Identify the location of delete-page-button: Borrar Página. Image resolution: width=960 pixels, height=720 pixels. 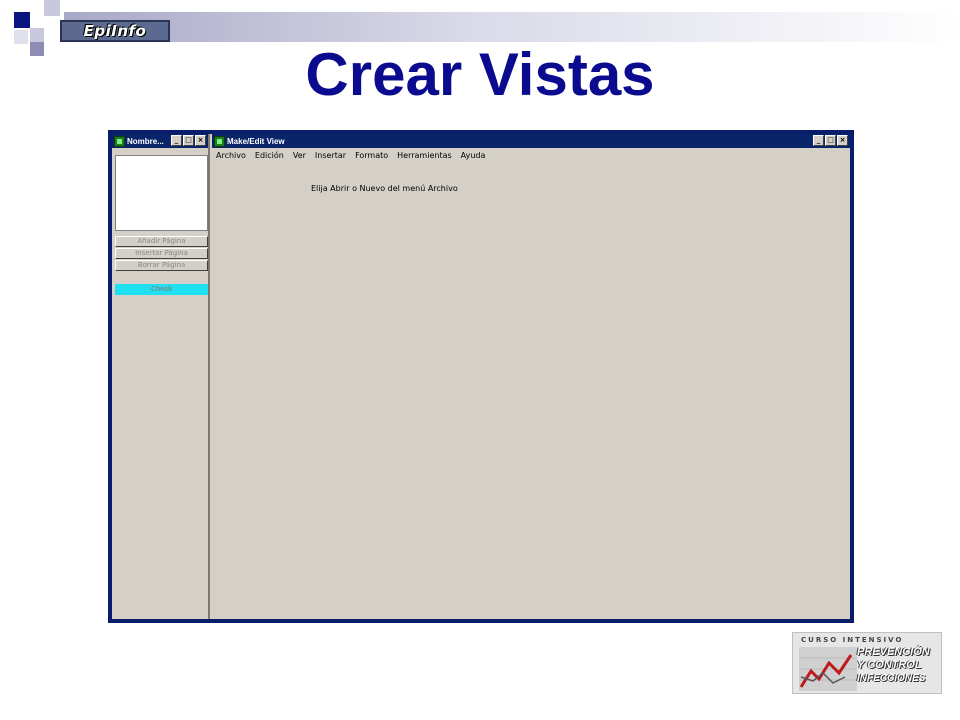
(161, 265).